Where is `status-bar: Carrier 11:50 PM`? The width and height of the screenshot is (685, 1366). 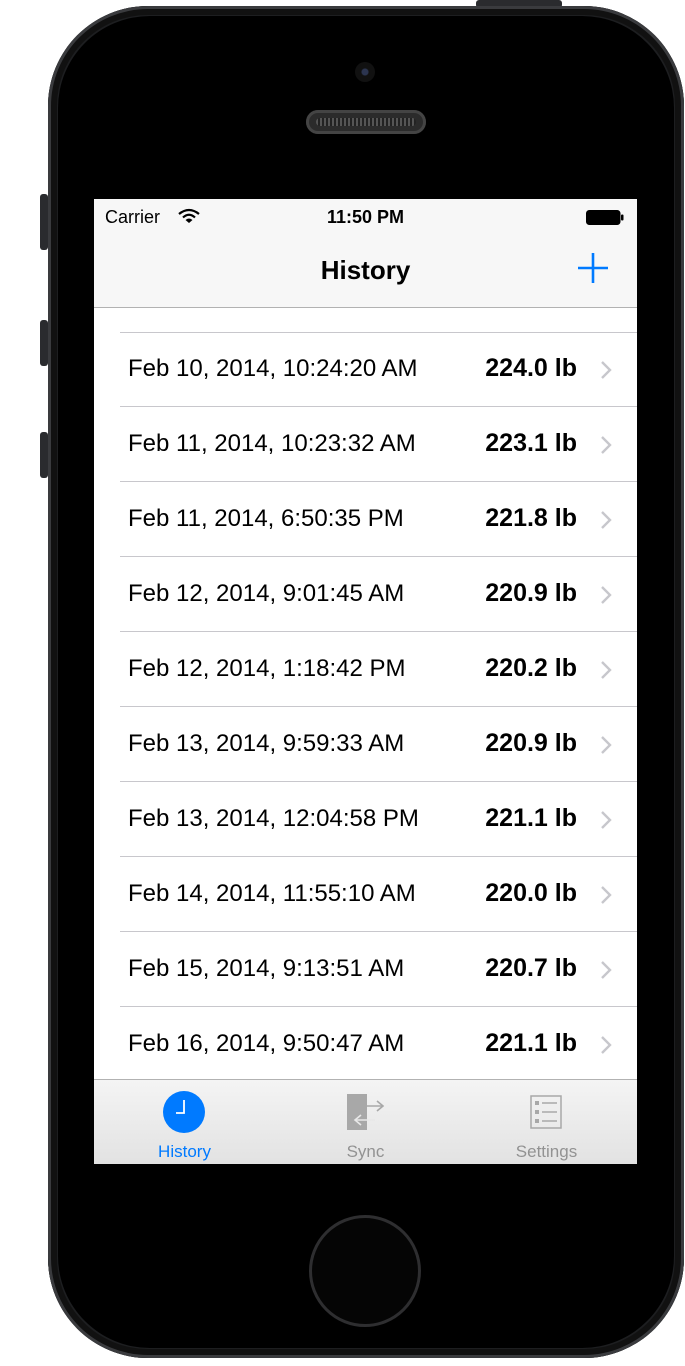 status-bar: Carrier 11:50 PM is located at coordinates (365, 219).